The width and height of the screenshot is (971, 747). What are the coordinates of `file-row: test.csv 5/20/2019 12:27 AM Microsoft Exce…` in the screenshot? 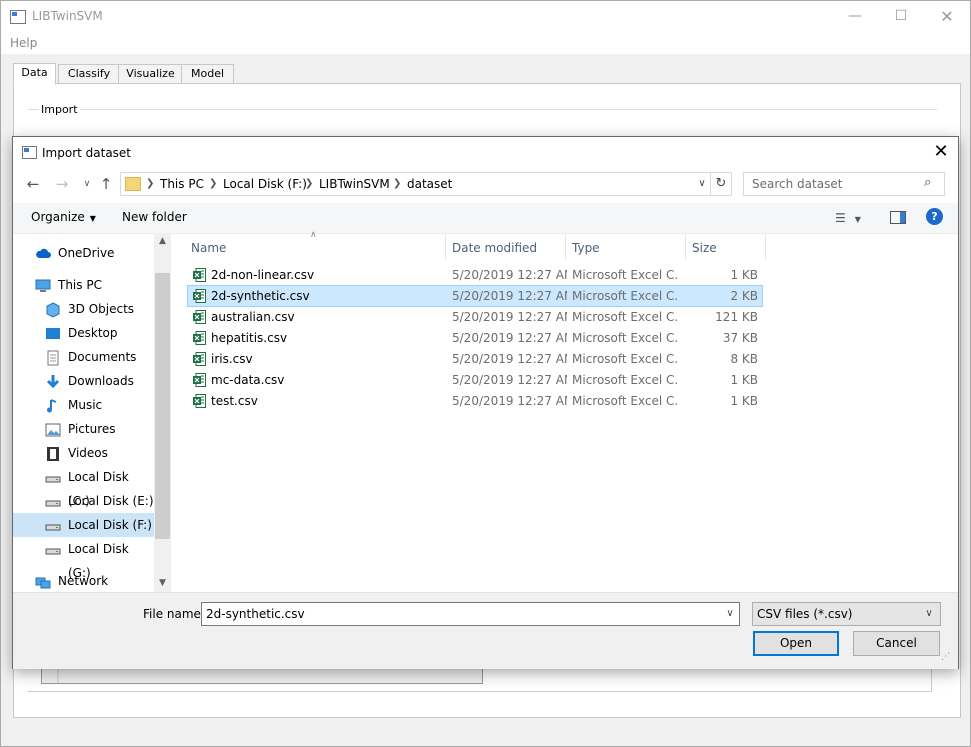 It's located at (475, 401).